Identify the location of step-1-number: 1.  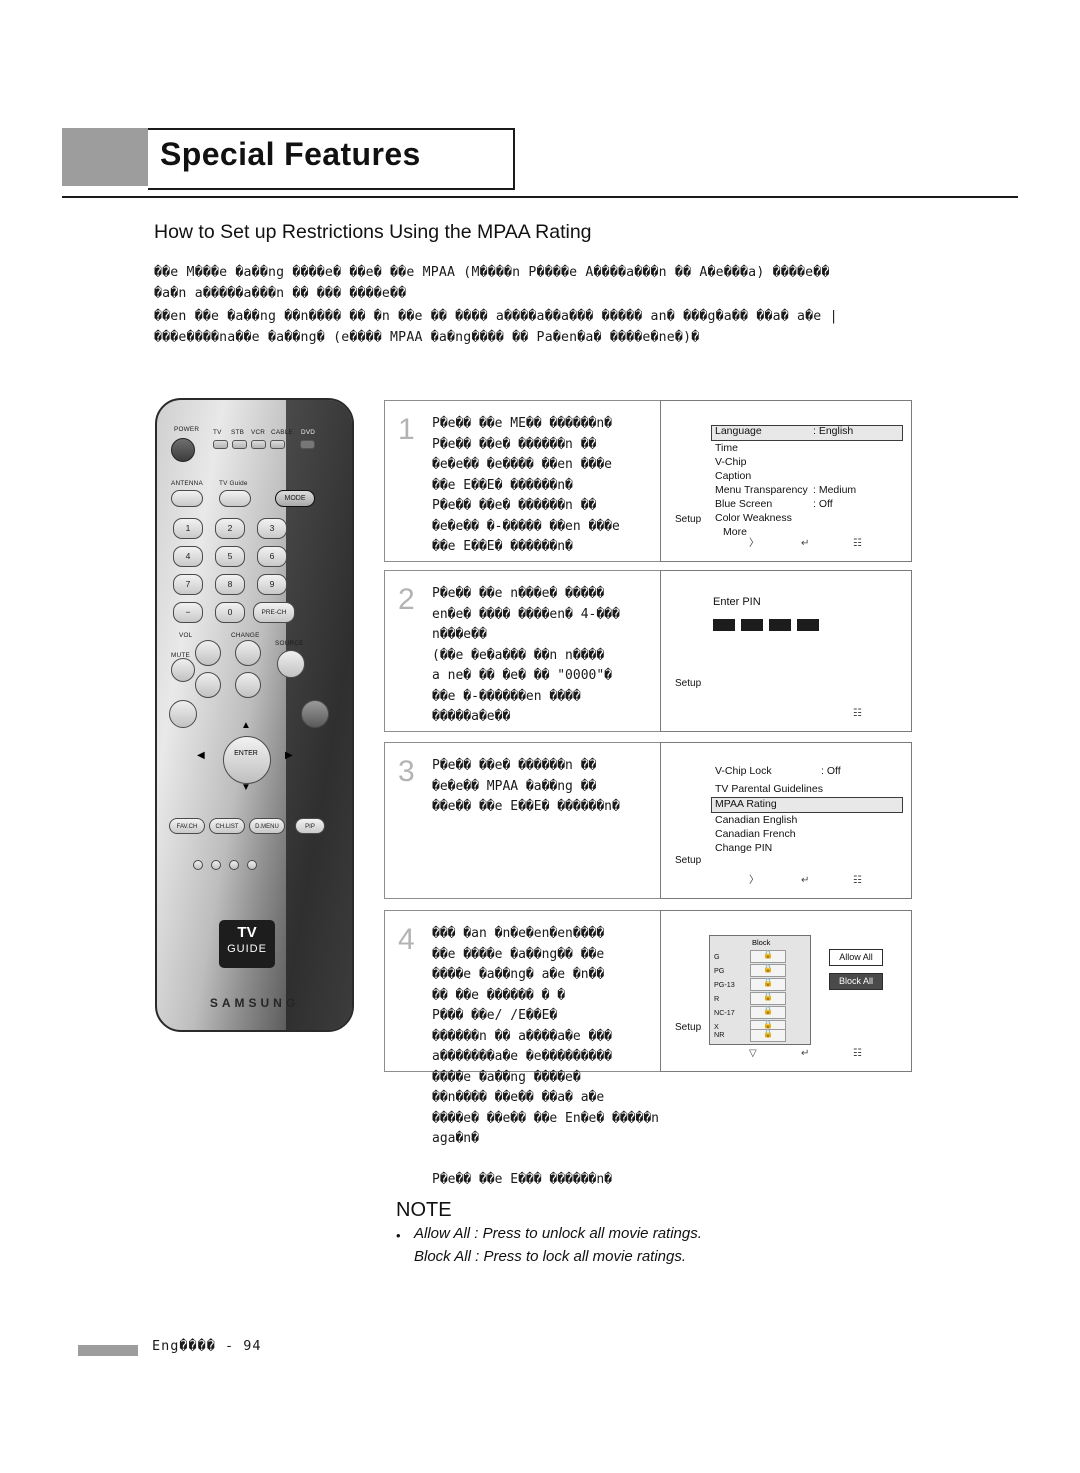
(406, 429).